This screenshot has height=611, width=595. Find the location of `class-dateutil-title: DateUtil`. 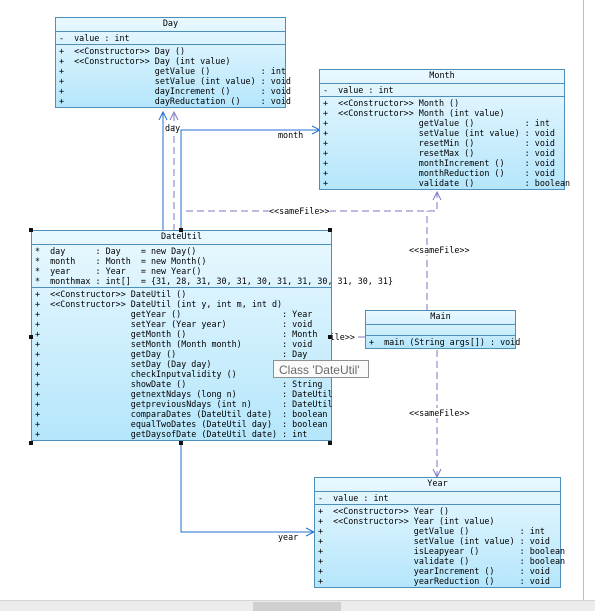

class-dateutil-title: DateUtil is located at coordinates (181, 238).